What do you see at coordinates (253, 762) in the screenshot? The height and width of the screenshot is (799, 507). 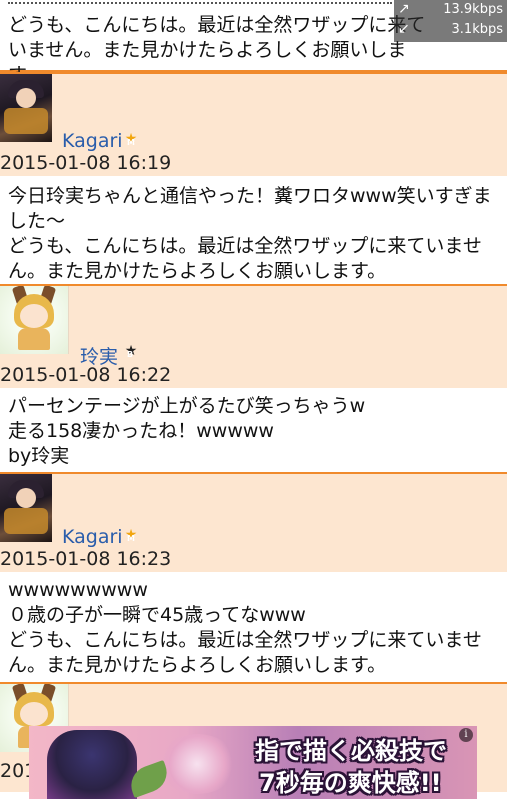 I see `ad-banner: 指で描く必殺技で 7秒毎の爽快感!! i` at bounding box center [253, 762].